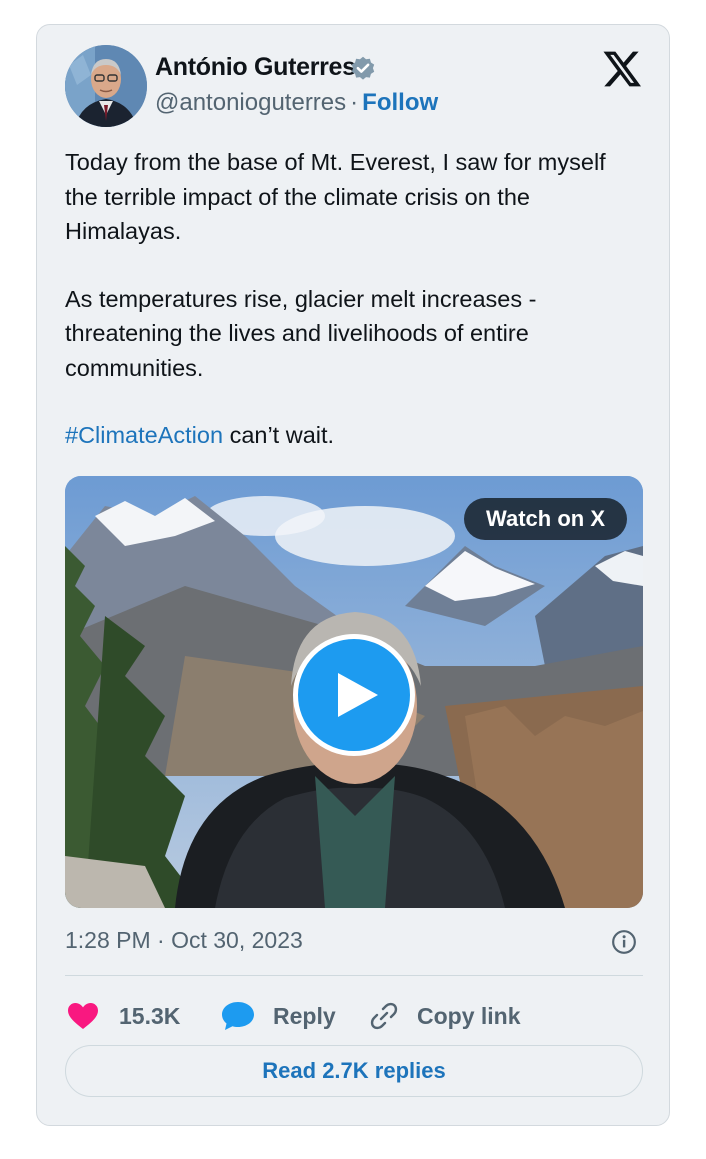  What do you see at coordinates (400, 102) in the screenshot?
I see `follow-button: Follow` at bounding box center [400, 102].